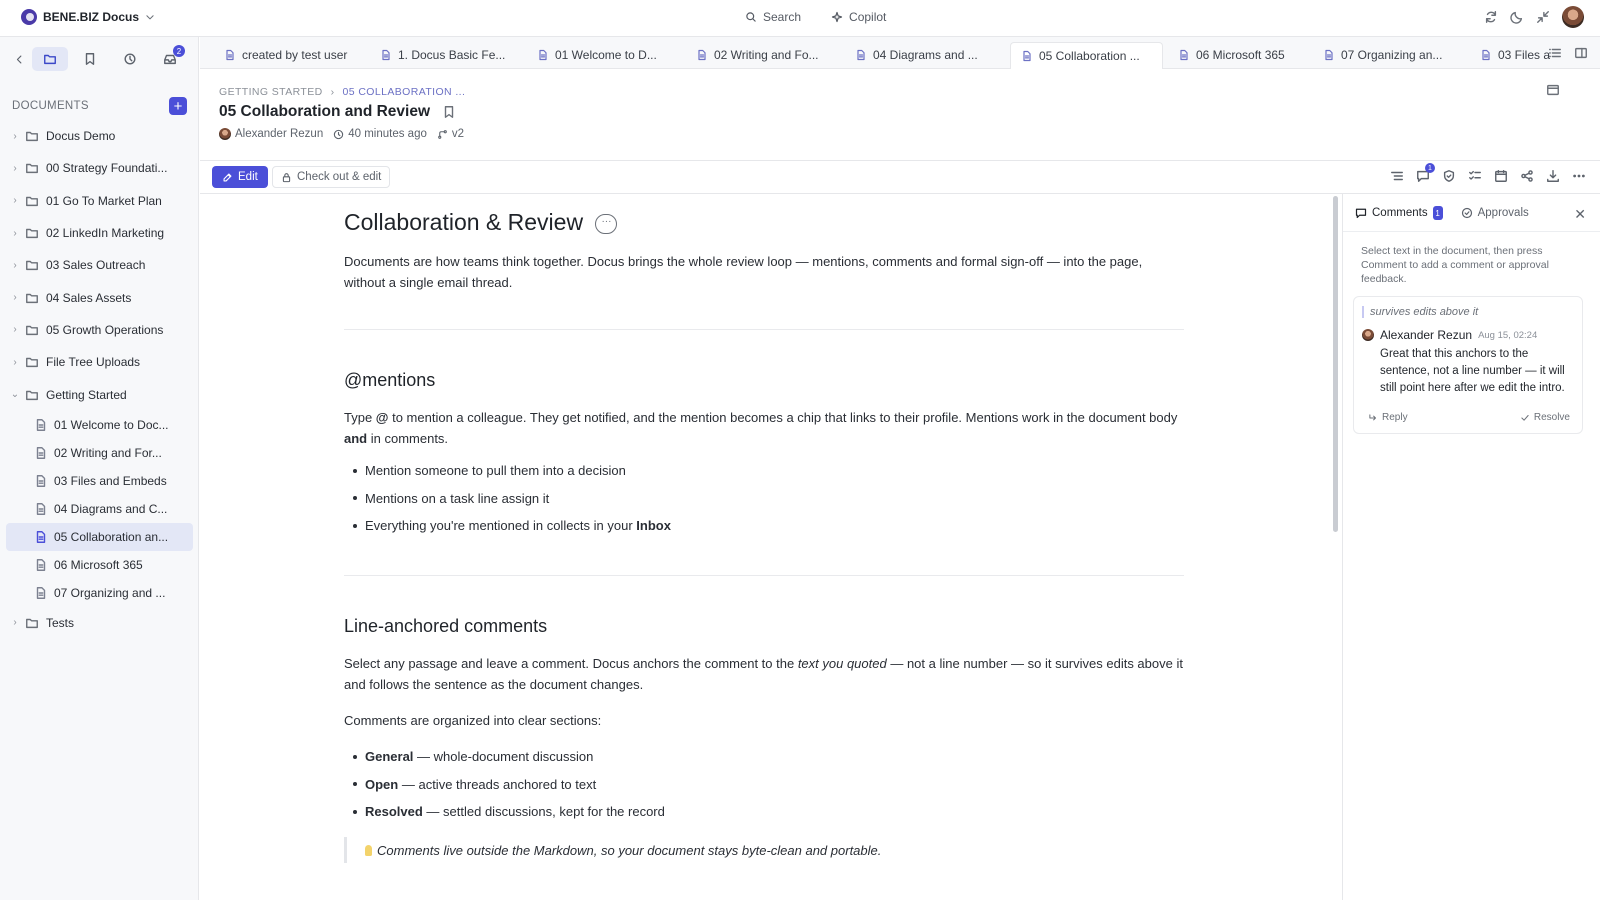 This screenshot has height=900, width=1600. I want to click on outline-icon, so click(1397, 176).